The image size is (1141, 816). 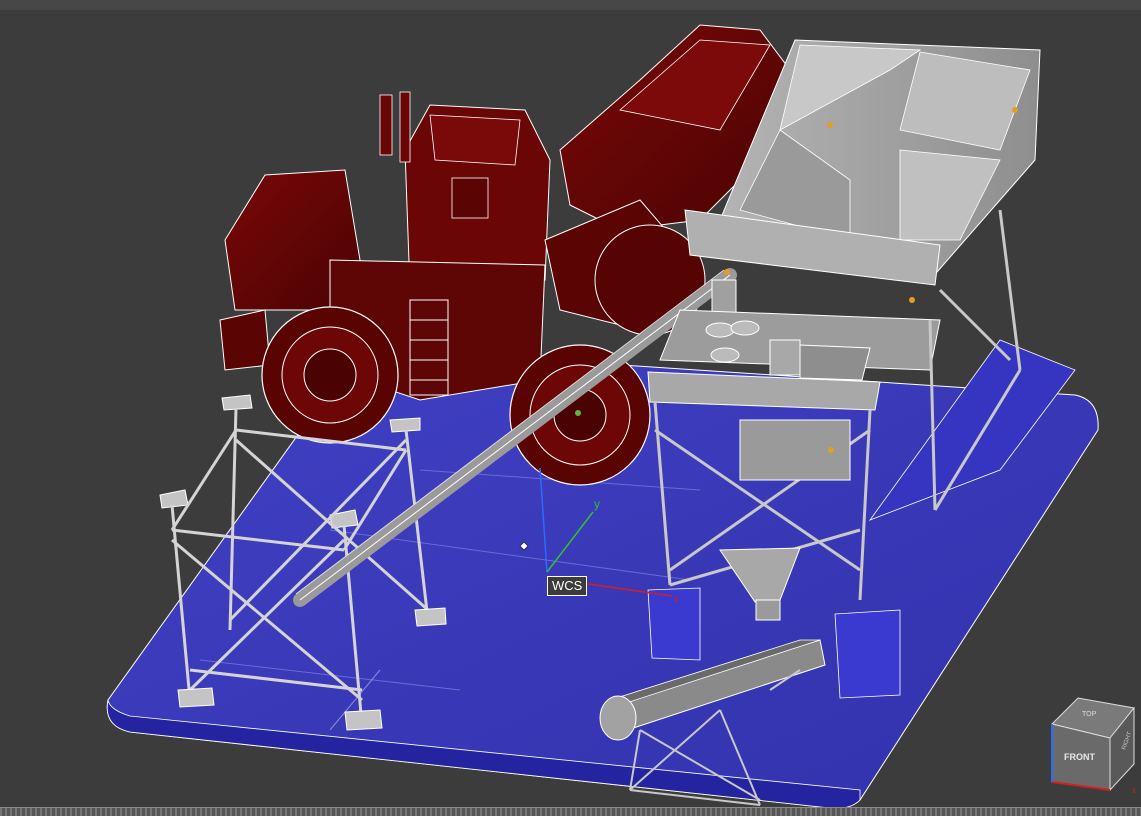 What do you see at coordinates (676, 599) in the screenshot?
I see `wcs-x-label: x` at bounding box center [676, 599].